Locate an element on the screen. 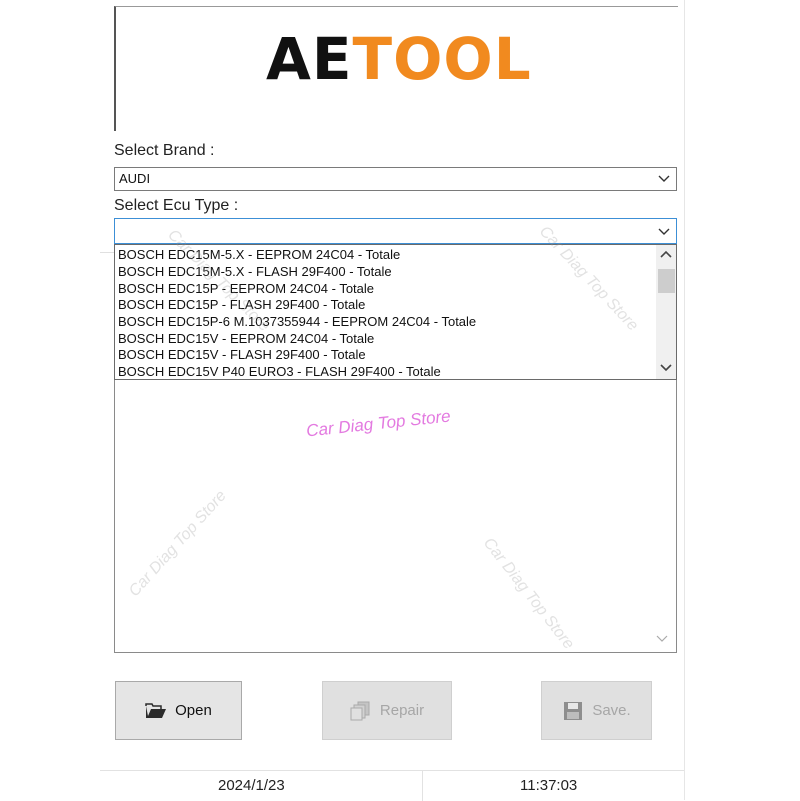 This screenshot has height=801, width=800. logo-panel: AETOOL is located at coordinates (396, 68).